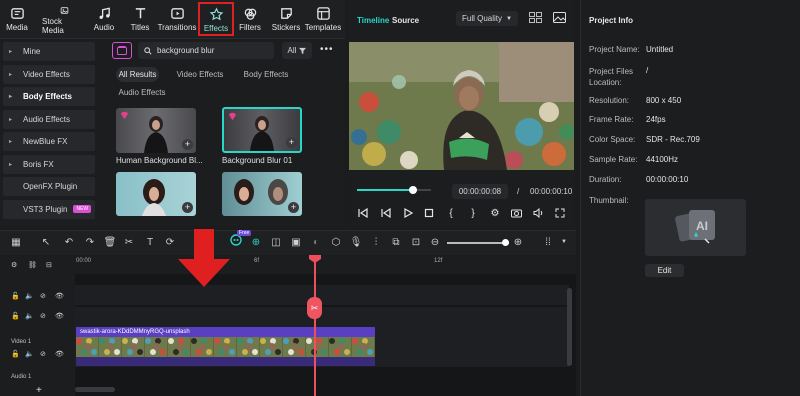  What do you see at coordinates (69, 242) in the screenshot?
I see `undo-icon: ↶` at bounding box center [69, 242].